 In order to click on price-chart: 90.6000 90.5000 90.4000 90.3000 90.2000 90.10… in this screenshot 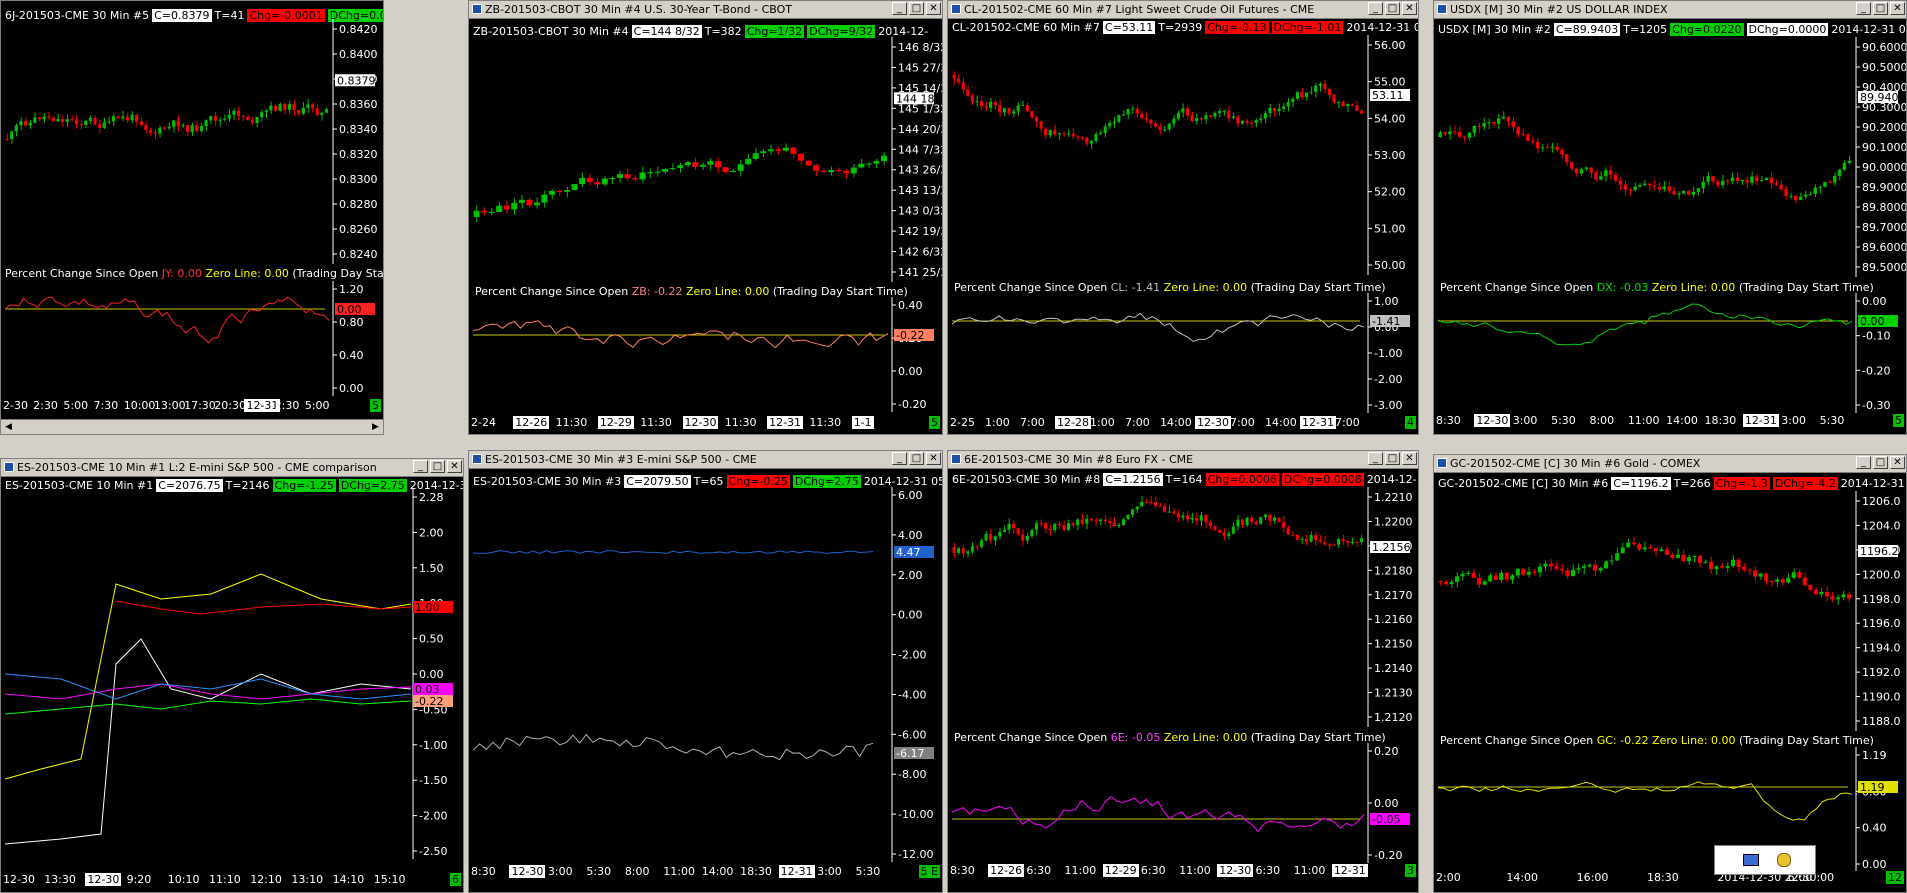, I will do `click(1670, 157)`.